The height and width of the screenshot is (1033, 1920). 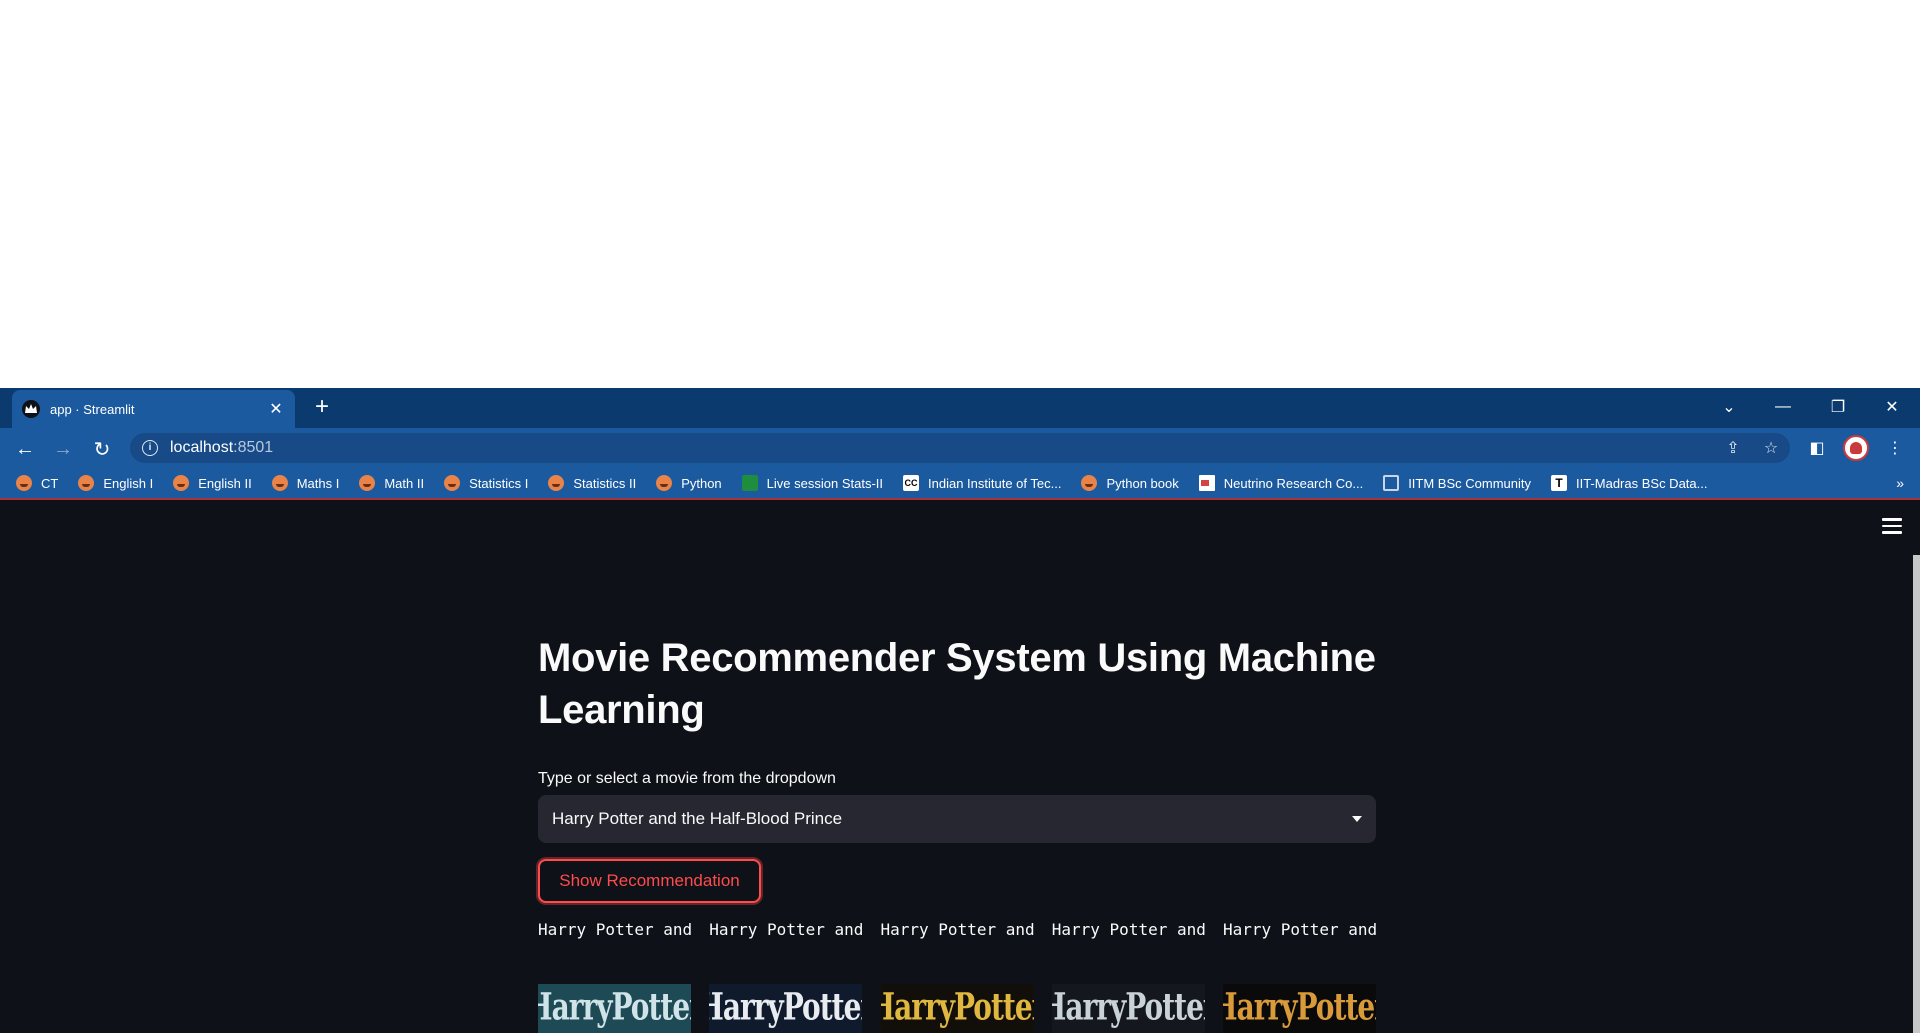 What do you see at coordinates (1142, 483) in the screenshot?
I see `bookmark-label: Python book` at bounding box center [1142, 483].